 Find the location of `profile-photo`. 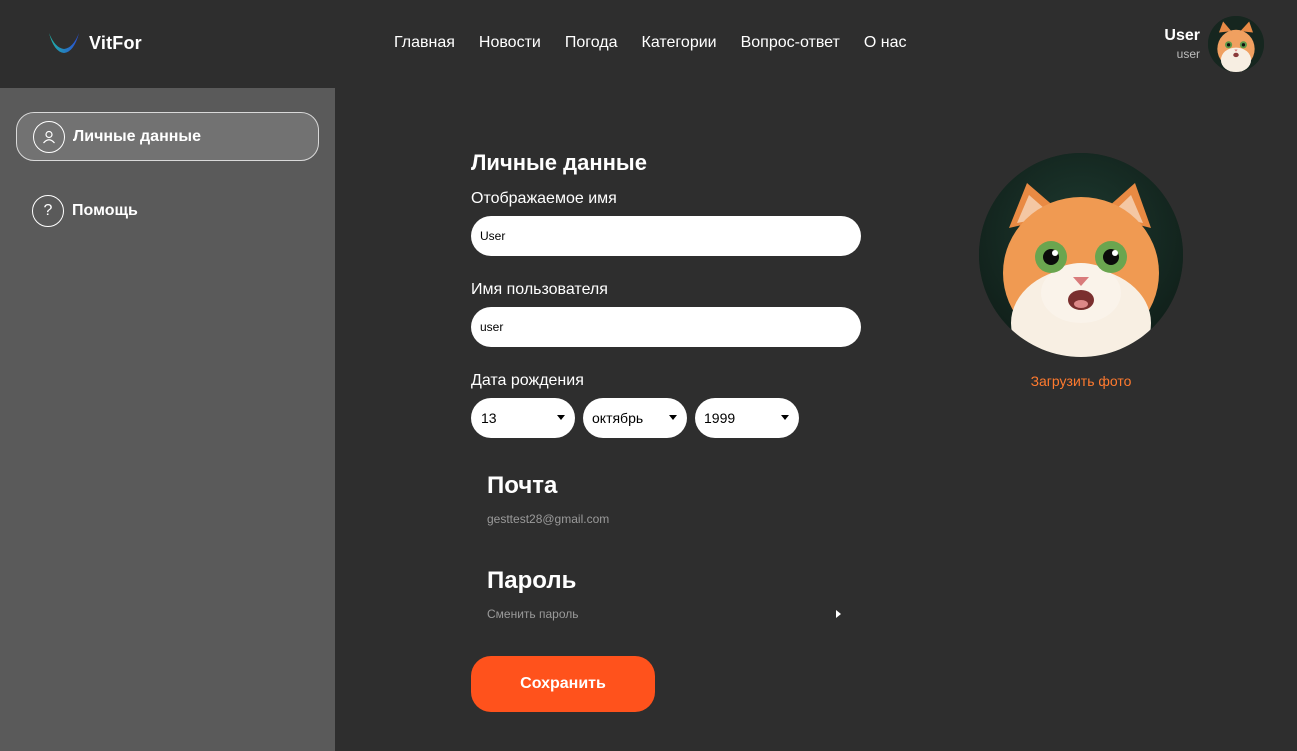

profile-photo is located at coordinates (1081, 255).